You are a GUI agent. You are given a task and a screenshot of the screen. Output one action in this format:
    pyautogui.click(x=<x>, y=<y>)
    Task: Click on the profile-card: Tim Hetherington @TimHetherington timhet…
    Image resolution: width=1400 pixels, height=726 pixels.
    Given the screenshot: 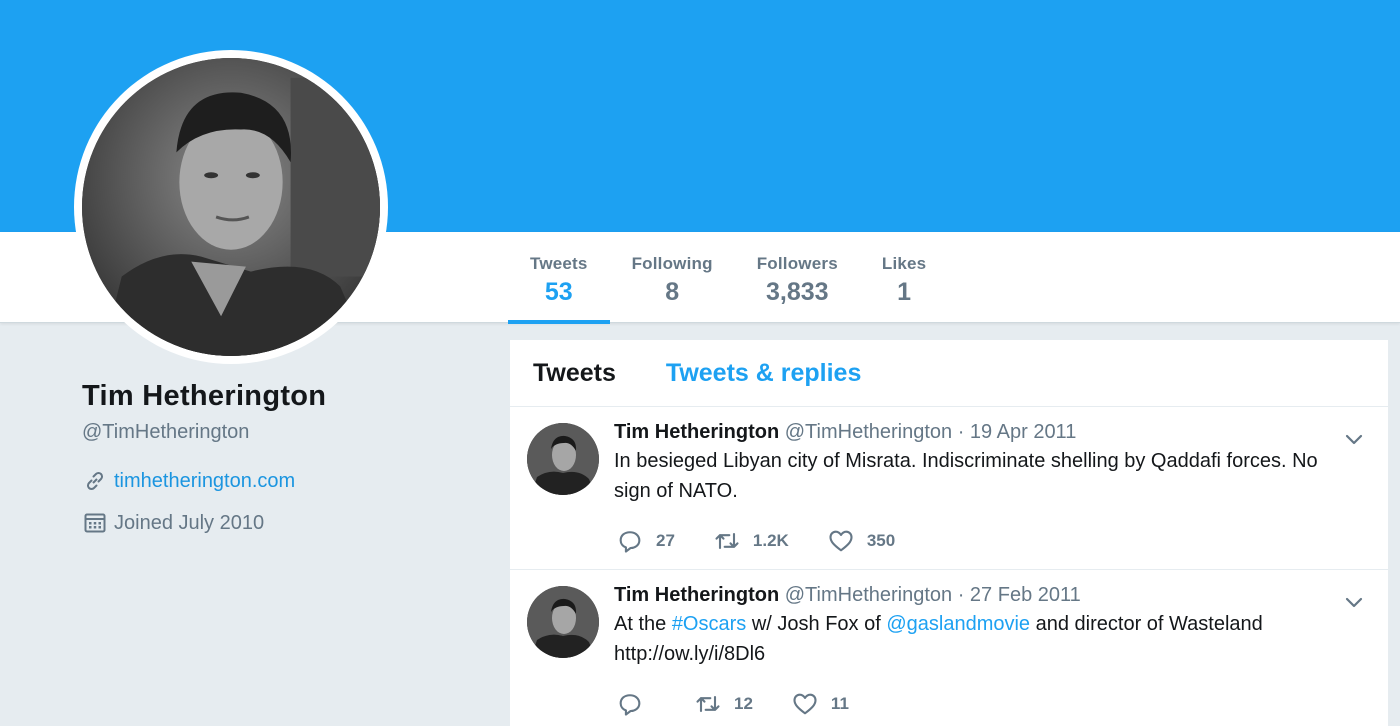 What is the action you would take?
    pyautogui.click(x=282, y=458)
    